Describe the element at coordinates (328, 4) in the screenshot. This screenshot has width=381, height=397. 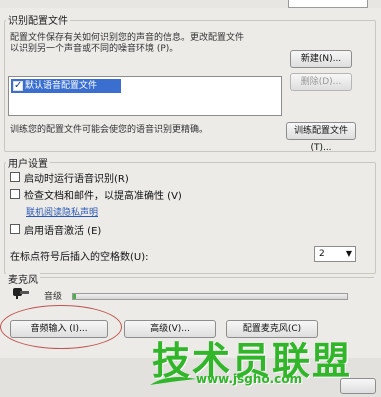
I see `top-text-field` at that location.